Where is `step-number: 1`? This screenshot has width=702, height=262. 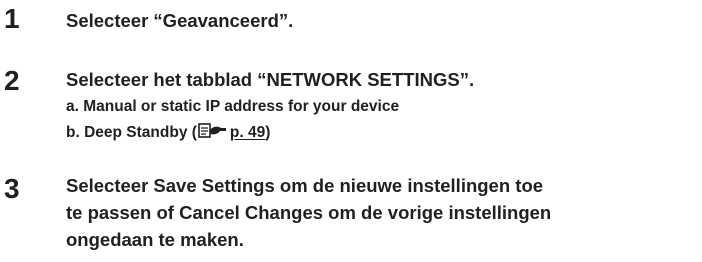 step-number: 1 is located at coordinates (12, 18).